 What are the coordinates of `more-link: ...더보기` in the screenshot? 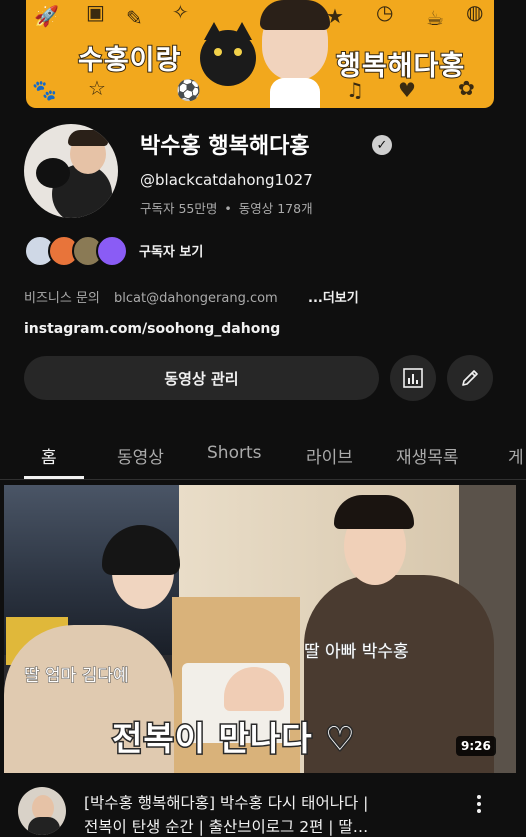 It's located at (333, 296).